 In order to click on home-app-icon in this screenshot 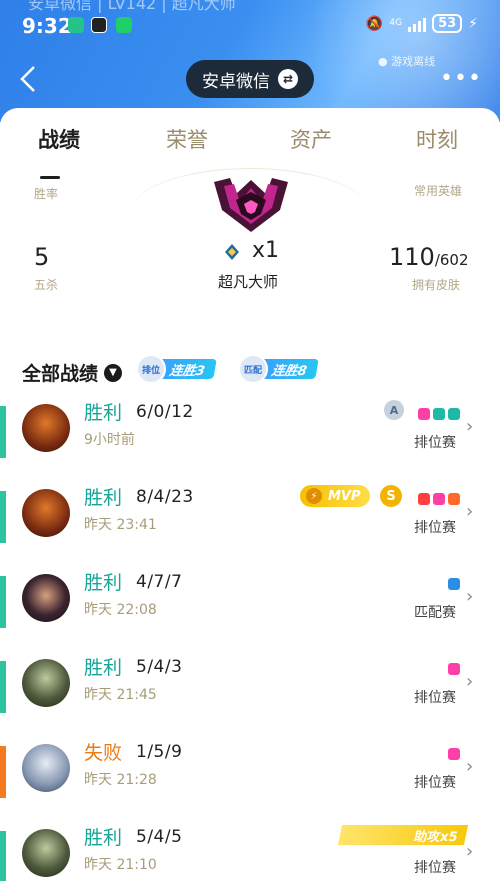, I will do `click(124, 25)`.